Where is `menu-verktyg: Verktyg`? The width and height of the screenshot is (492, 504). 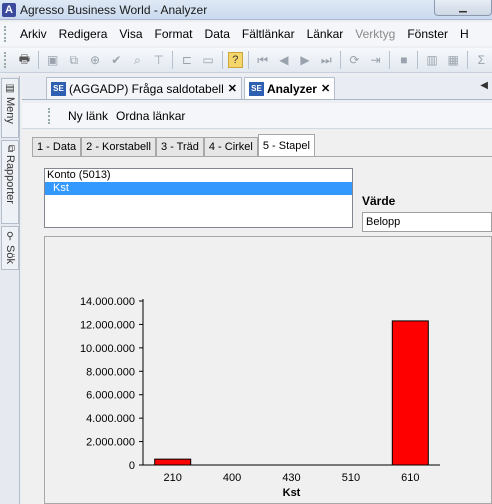
menu-verktyg: Verktyg is located at coordinates (375, 34).